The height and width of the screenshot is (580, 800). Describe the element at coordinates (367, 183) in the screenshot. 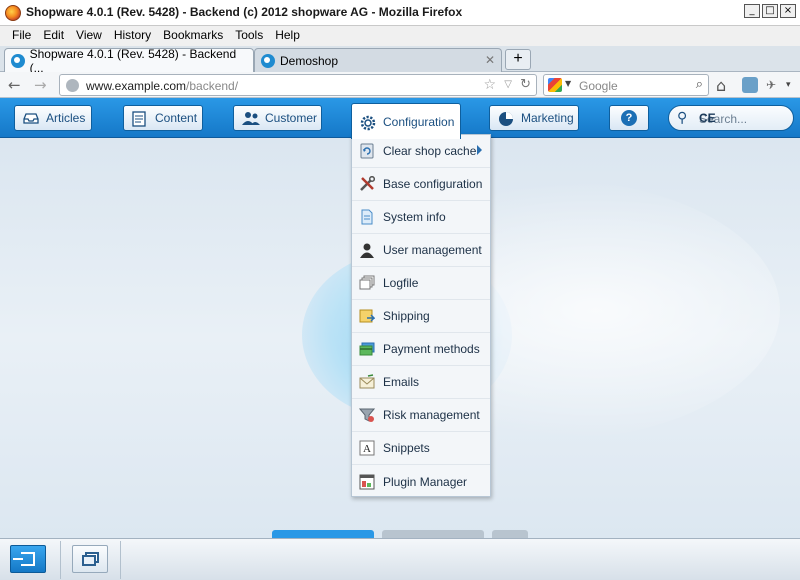

I see `tools-icon` at that location.